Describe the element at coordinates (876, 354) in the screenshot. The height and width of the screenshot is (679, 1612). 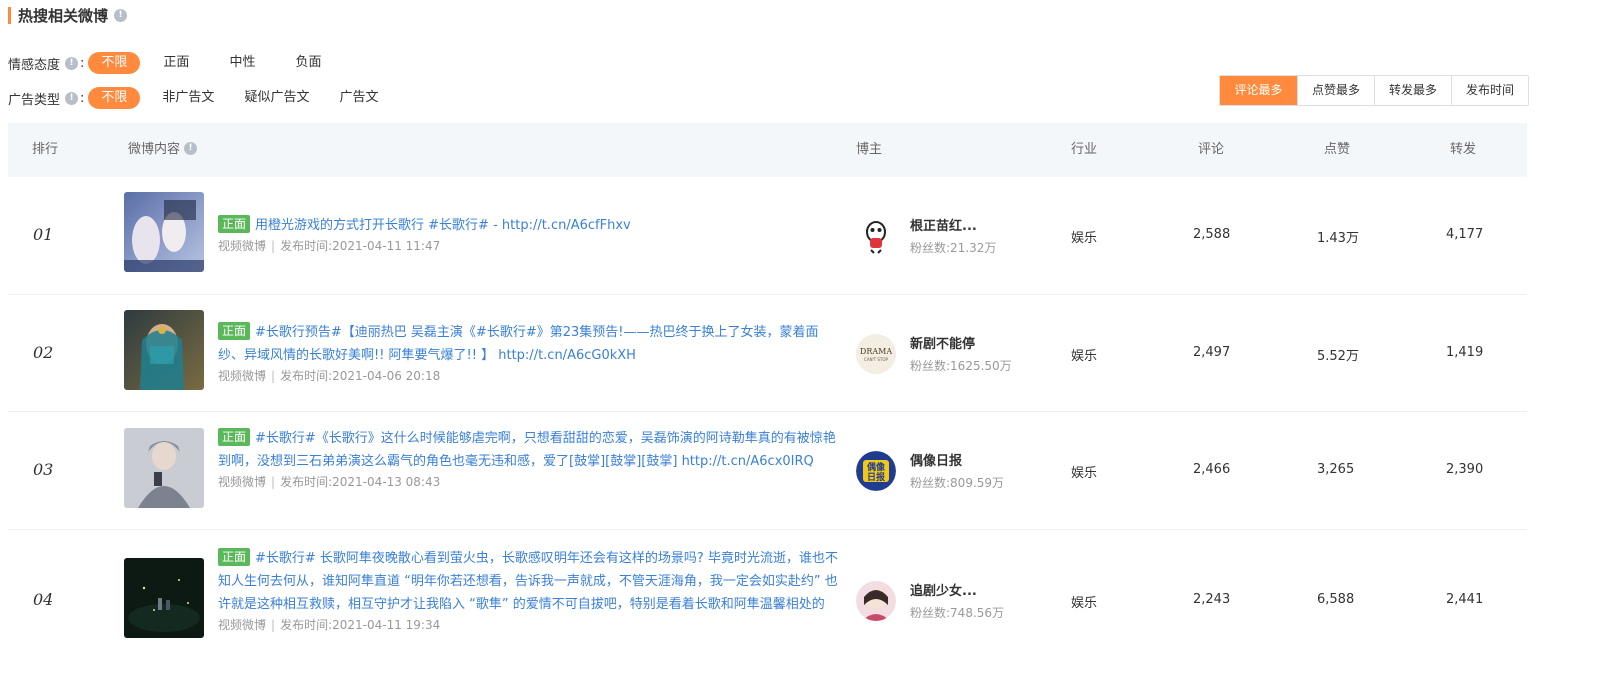
I see `author-avatar: DRAMA CAN'T STOP` at that location.